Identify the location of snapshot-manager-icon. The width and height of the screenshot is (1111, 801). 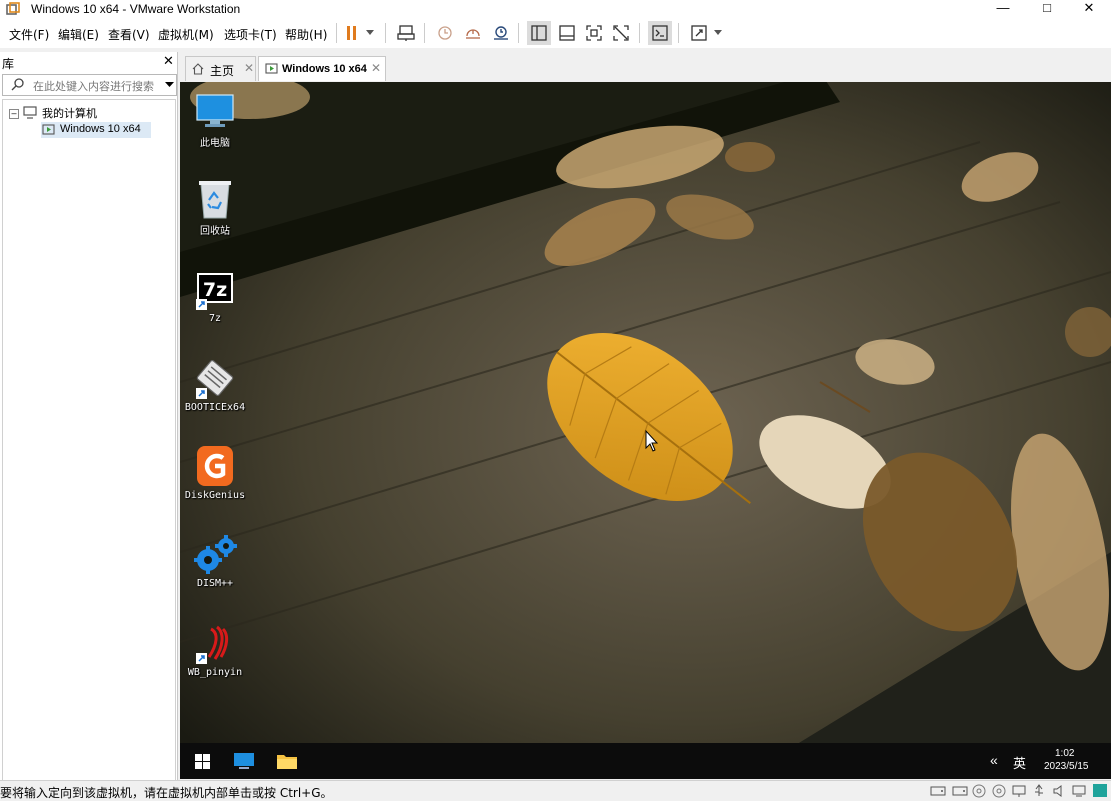
(501, 33).